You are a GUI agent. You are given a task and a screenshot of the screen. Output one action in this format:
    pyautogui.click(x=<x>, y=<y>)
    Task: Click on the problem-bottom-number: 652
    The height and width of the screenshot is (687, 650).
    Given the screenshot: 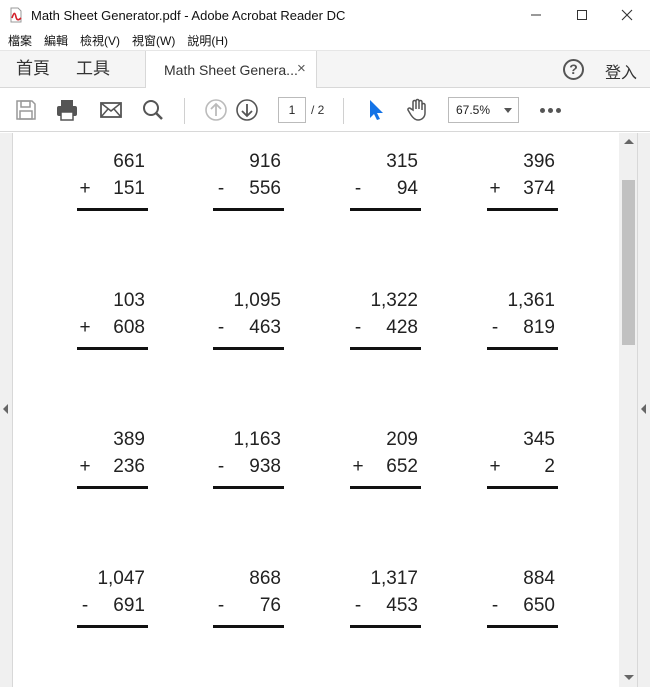 What is the action you would take?
    pyautogui.click(x=402, y=466)
    